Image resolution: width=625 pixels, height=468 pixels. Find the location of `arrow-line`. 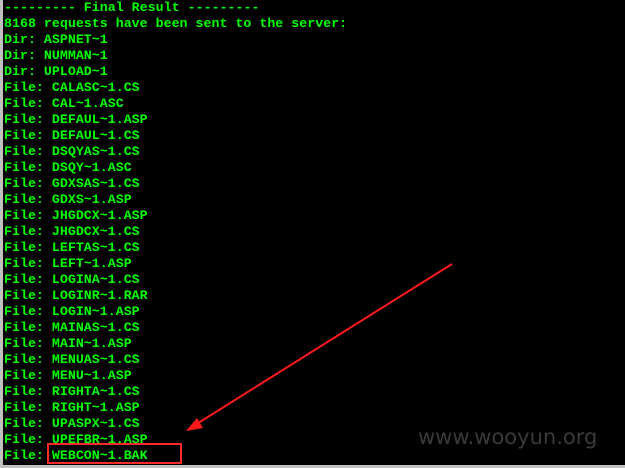

arrow-line is located at coordinates (323, 344).